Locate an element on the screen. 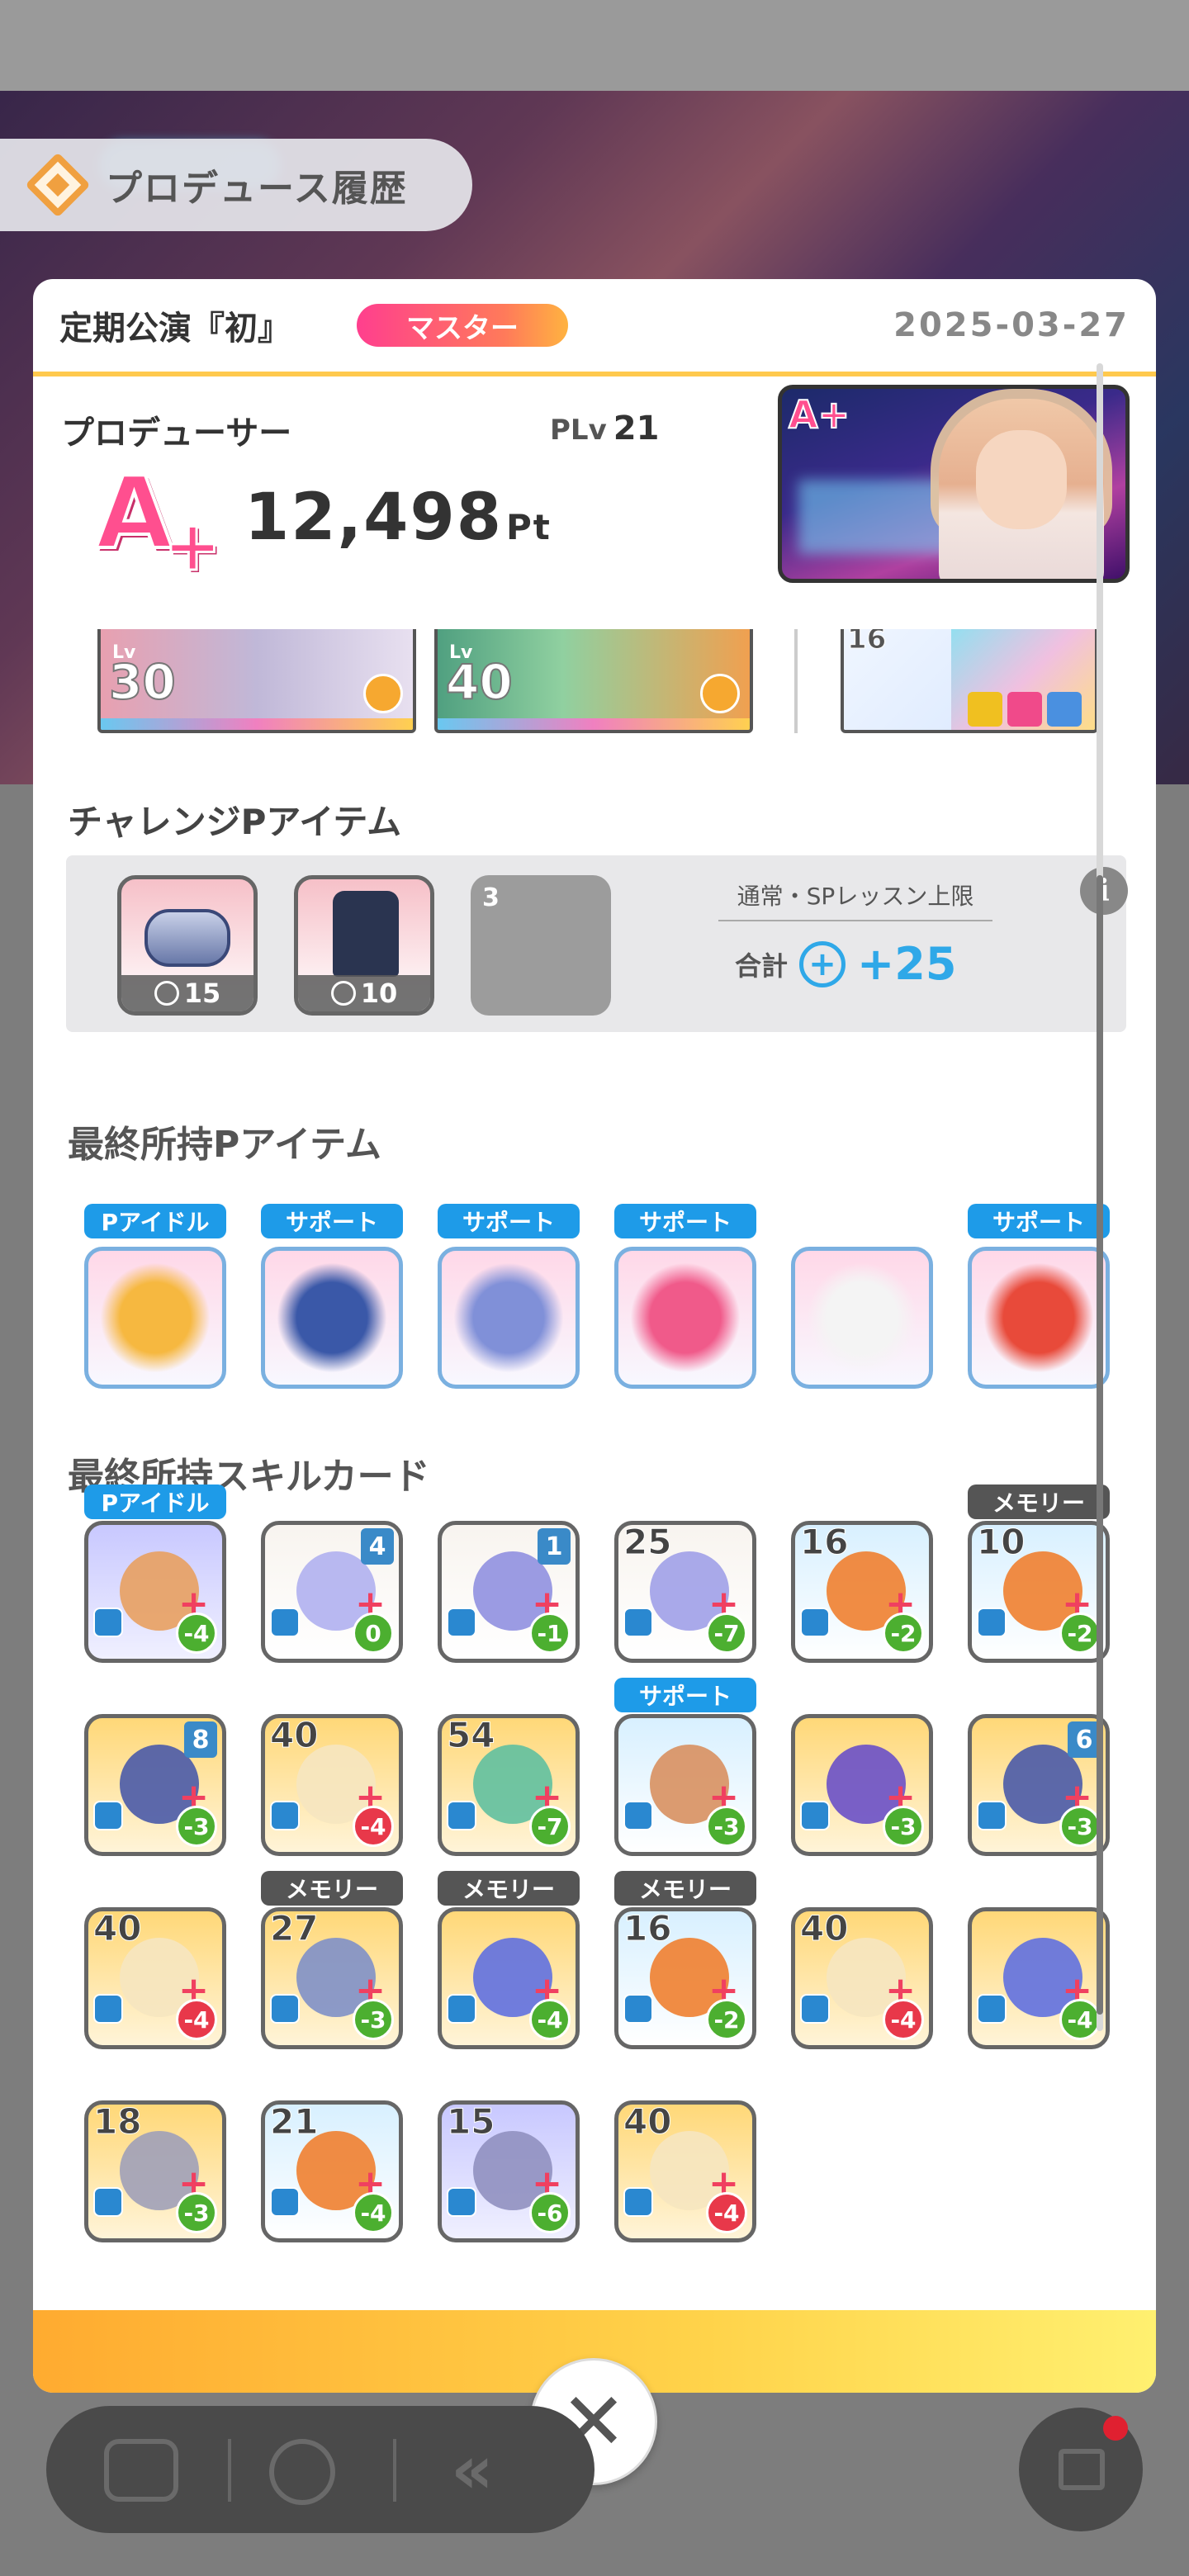  skill-card-tag: Pアイドル is located at coordinates (155, 1502).